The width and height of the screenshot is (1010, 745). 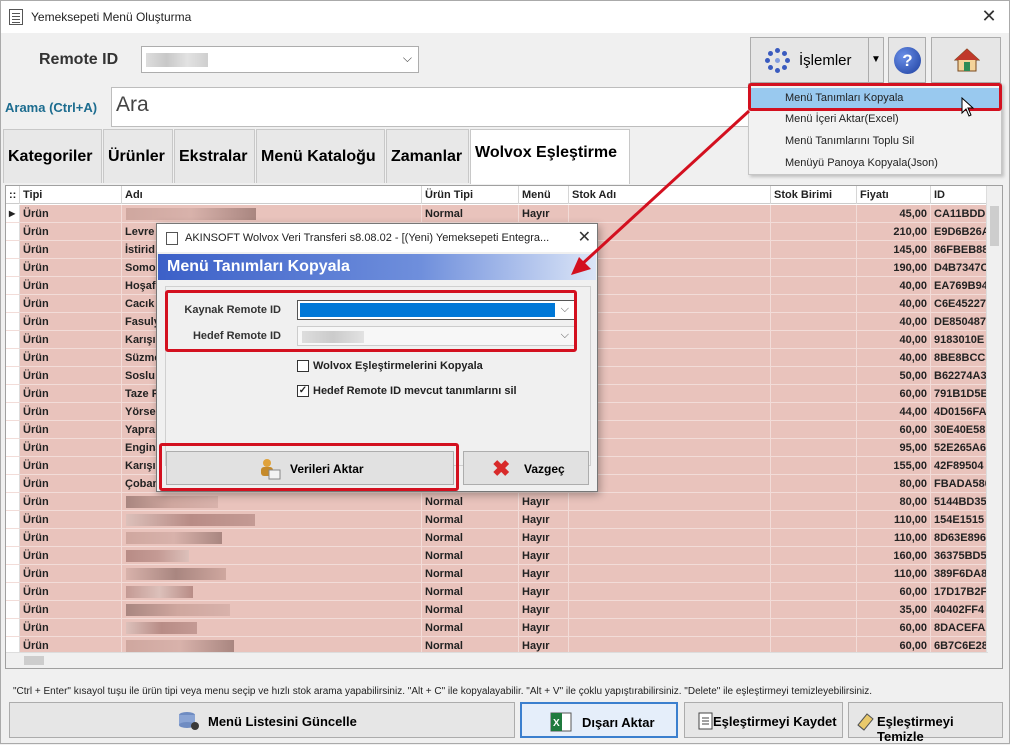 I want to click on table-row: ▶ Ürün Normal Hayır 45,00 CA11BDD, so click(x=504, y=214).